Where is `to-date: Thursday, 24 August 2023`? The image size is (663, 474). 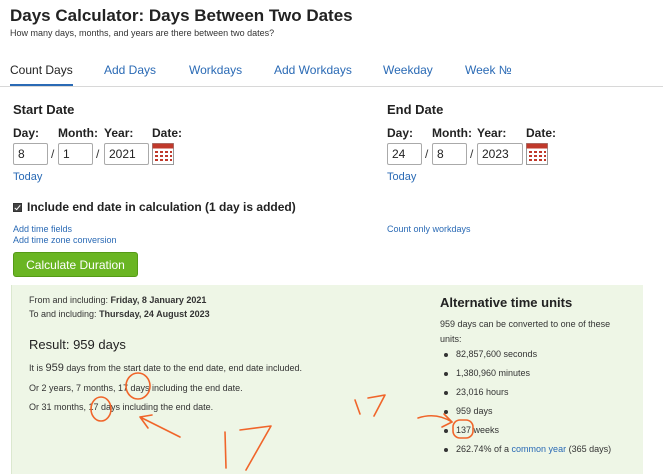 to-date: Thursday, 24 August 2023 is located at coordinates (154, 314).